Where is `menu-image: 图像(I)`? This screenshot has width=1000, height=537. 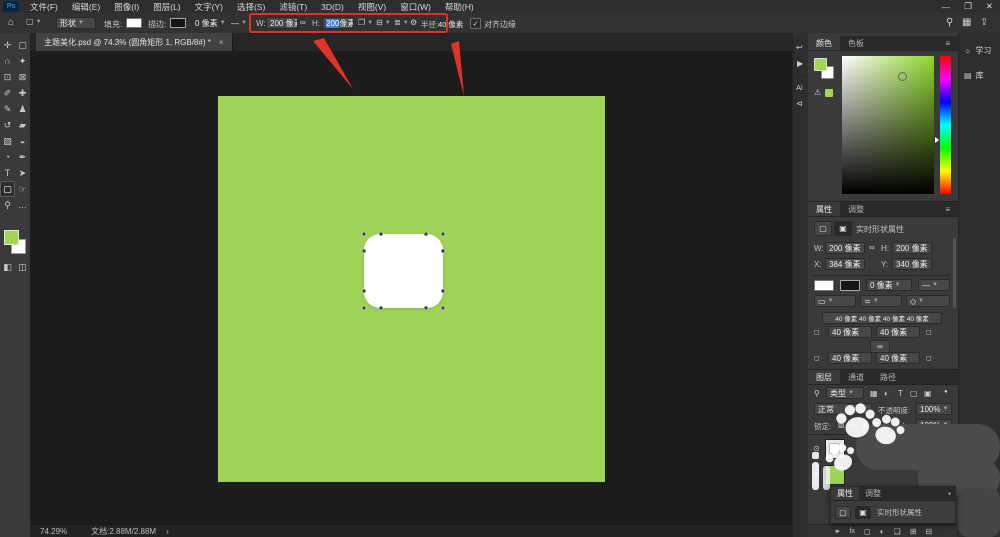 menu-image: 图像(I) is located at coordinates (126, 6).